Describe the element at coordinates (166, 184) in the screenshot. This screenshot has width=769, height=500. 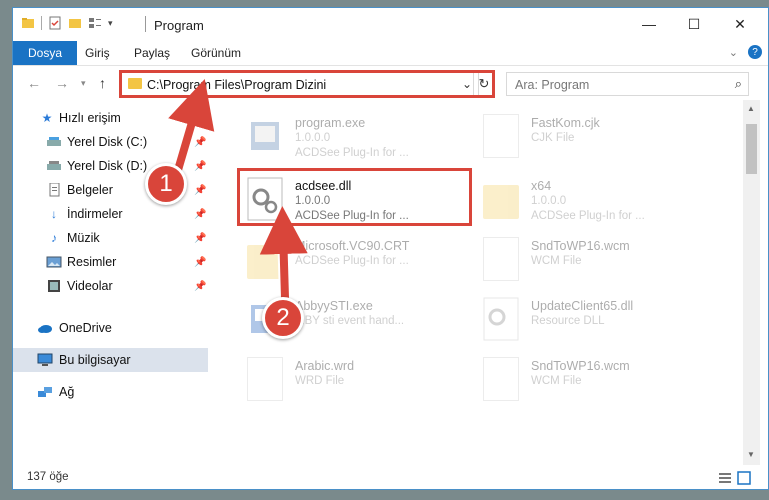
I see `callout-1: 1` at that location.